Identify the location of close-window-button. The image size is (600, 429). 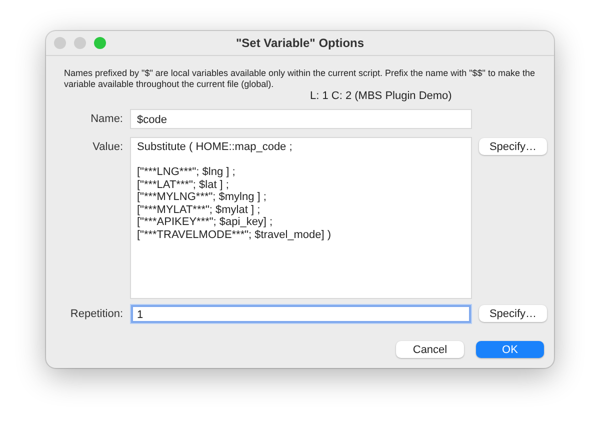
(60, 43).